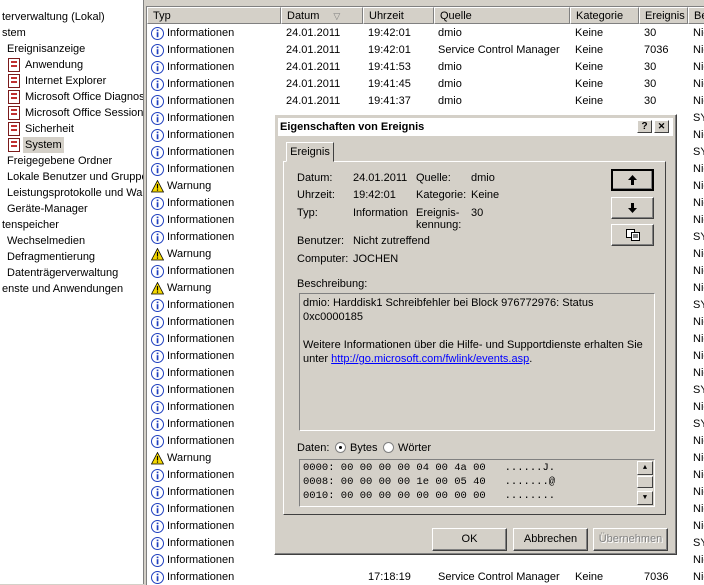 The width and height of the screenshot is (704, 585). I want to click on tree-item: Sicherheit, so click(42, 129).